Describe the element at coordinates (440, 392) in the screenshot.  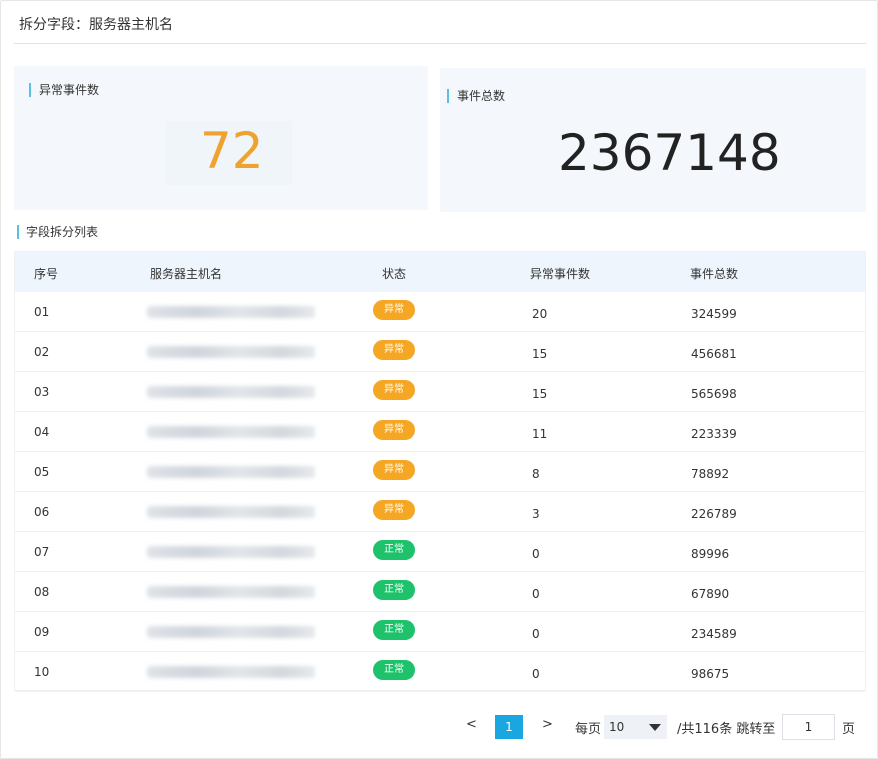
I see `table-row: 03 异常 15 565698` at that location.